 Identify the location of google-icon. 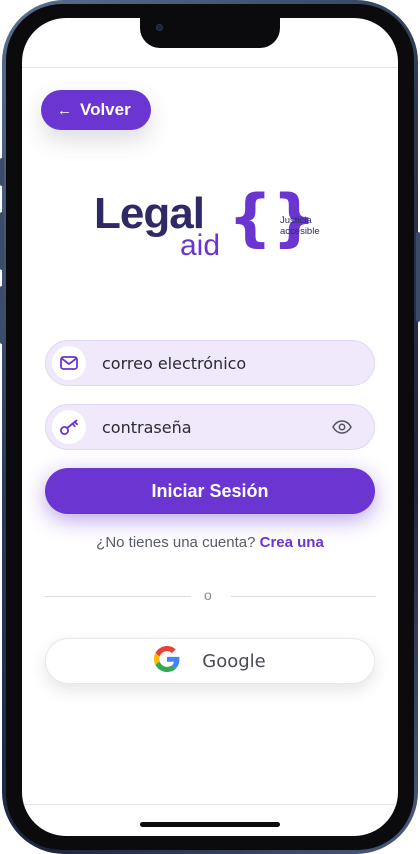
(167, 661).